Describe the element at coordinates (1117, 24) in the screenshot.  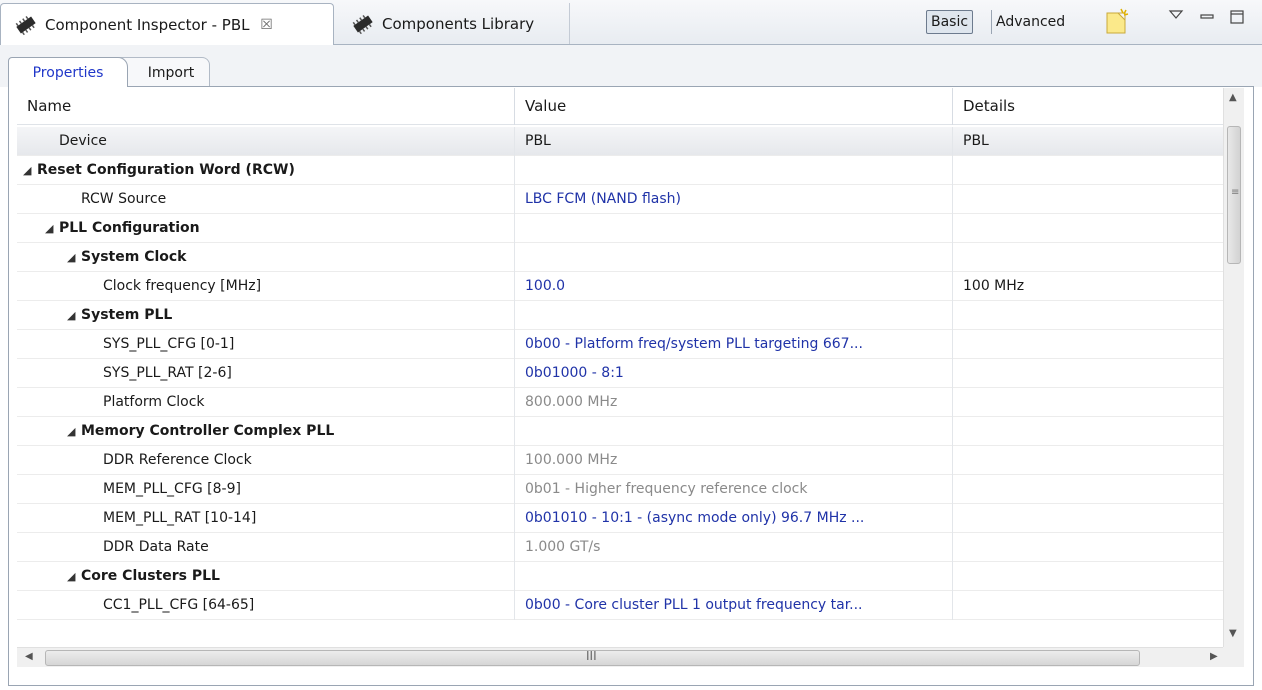
I see `new-note-icon` at that location.